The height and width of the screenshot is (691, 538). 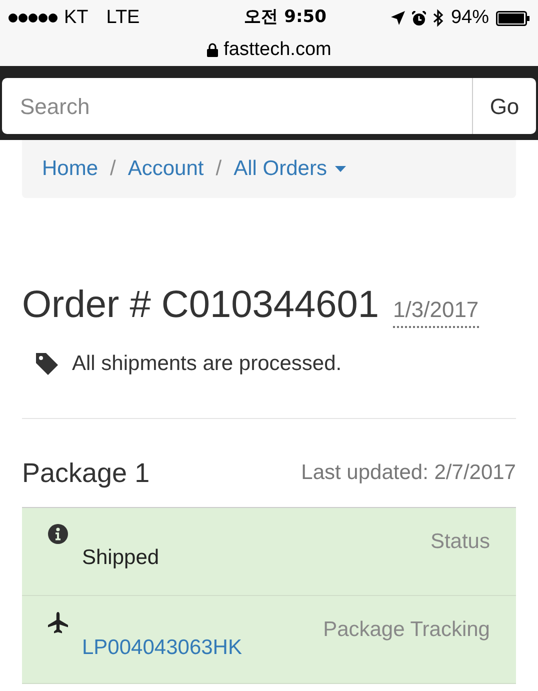 What do you see at coordinates (397, 18) in the screenshot?
I see `location-arrow-icon` at bounding box center [397, 18].